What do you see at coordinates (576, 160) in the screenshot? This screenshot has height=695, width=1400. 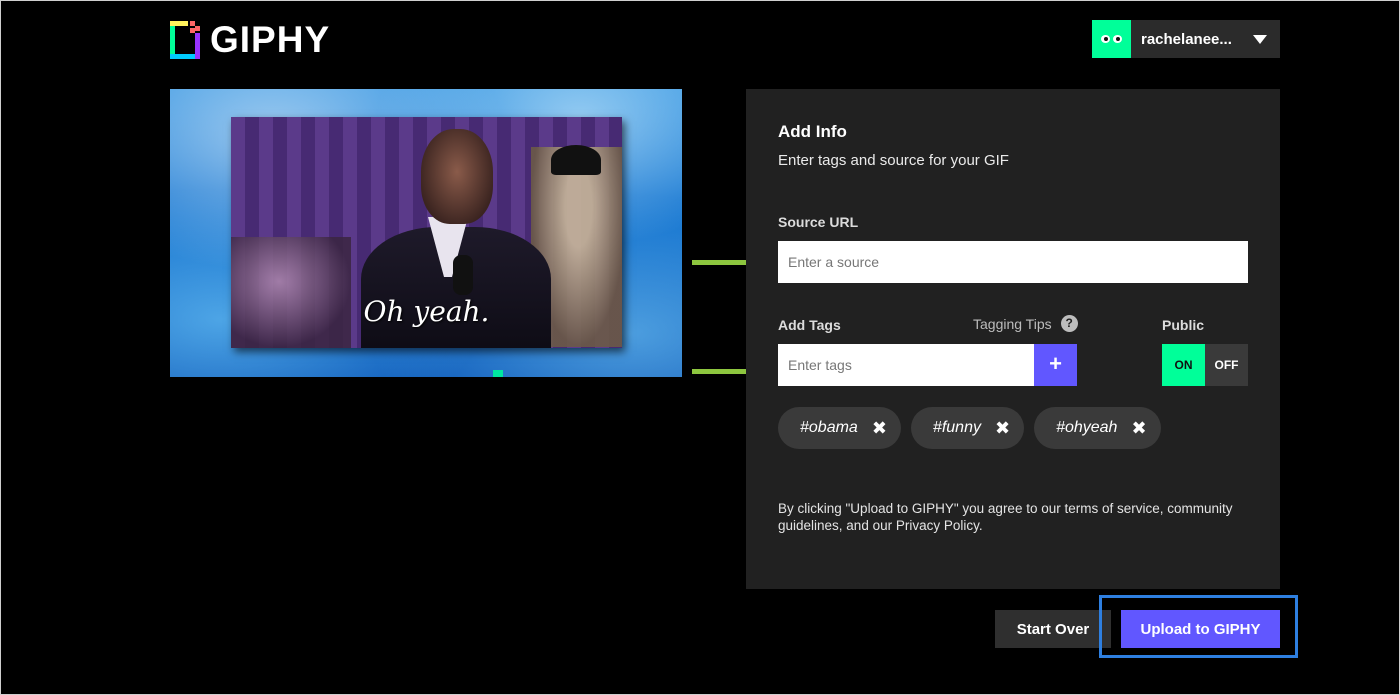 I see `hat` at bounding box center [576, 160].